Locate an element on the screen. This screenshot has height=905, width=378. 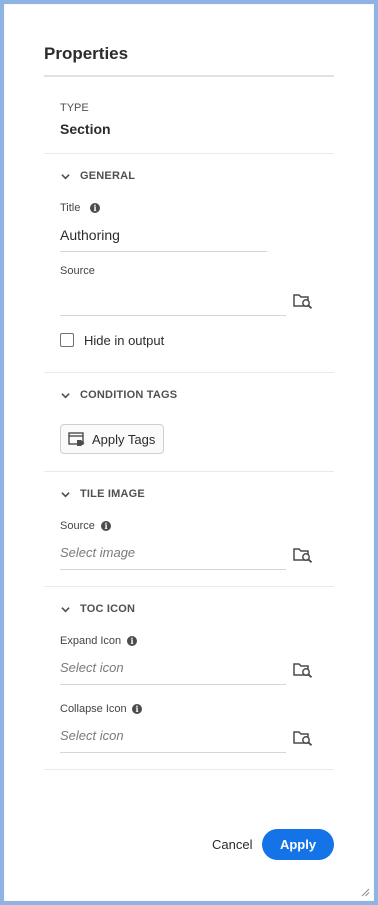
apply-tags-label: Apply Tags is located at coordinates (124, 439).